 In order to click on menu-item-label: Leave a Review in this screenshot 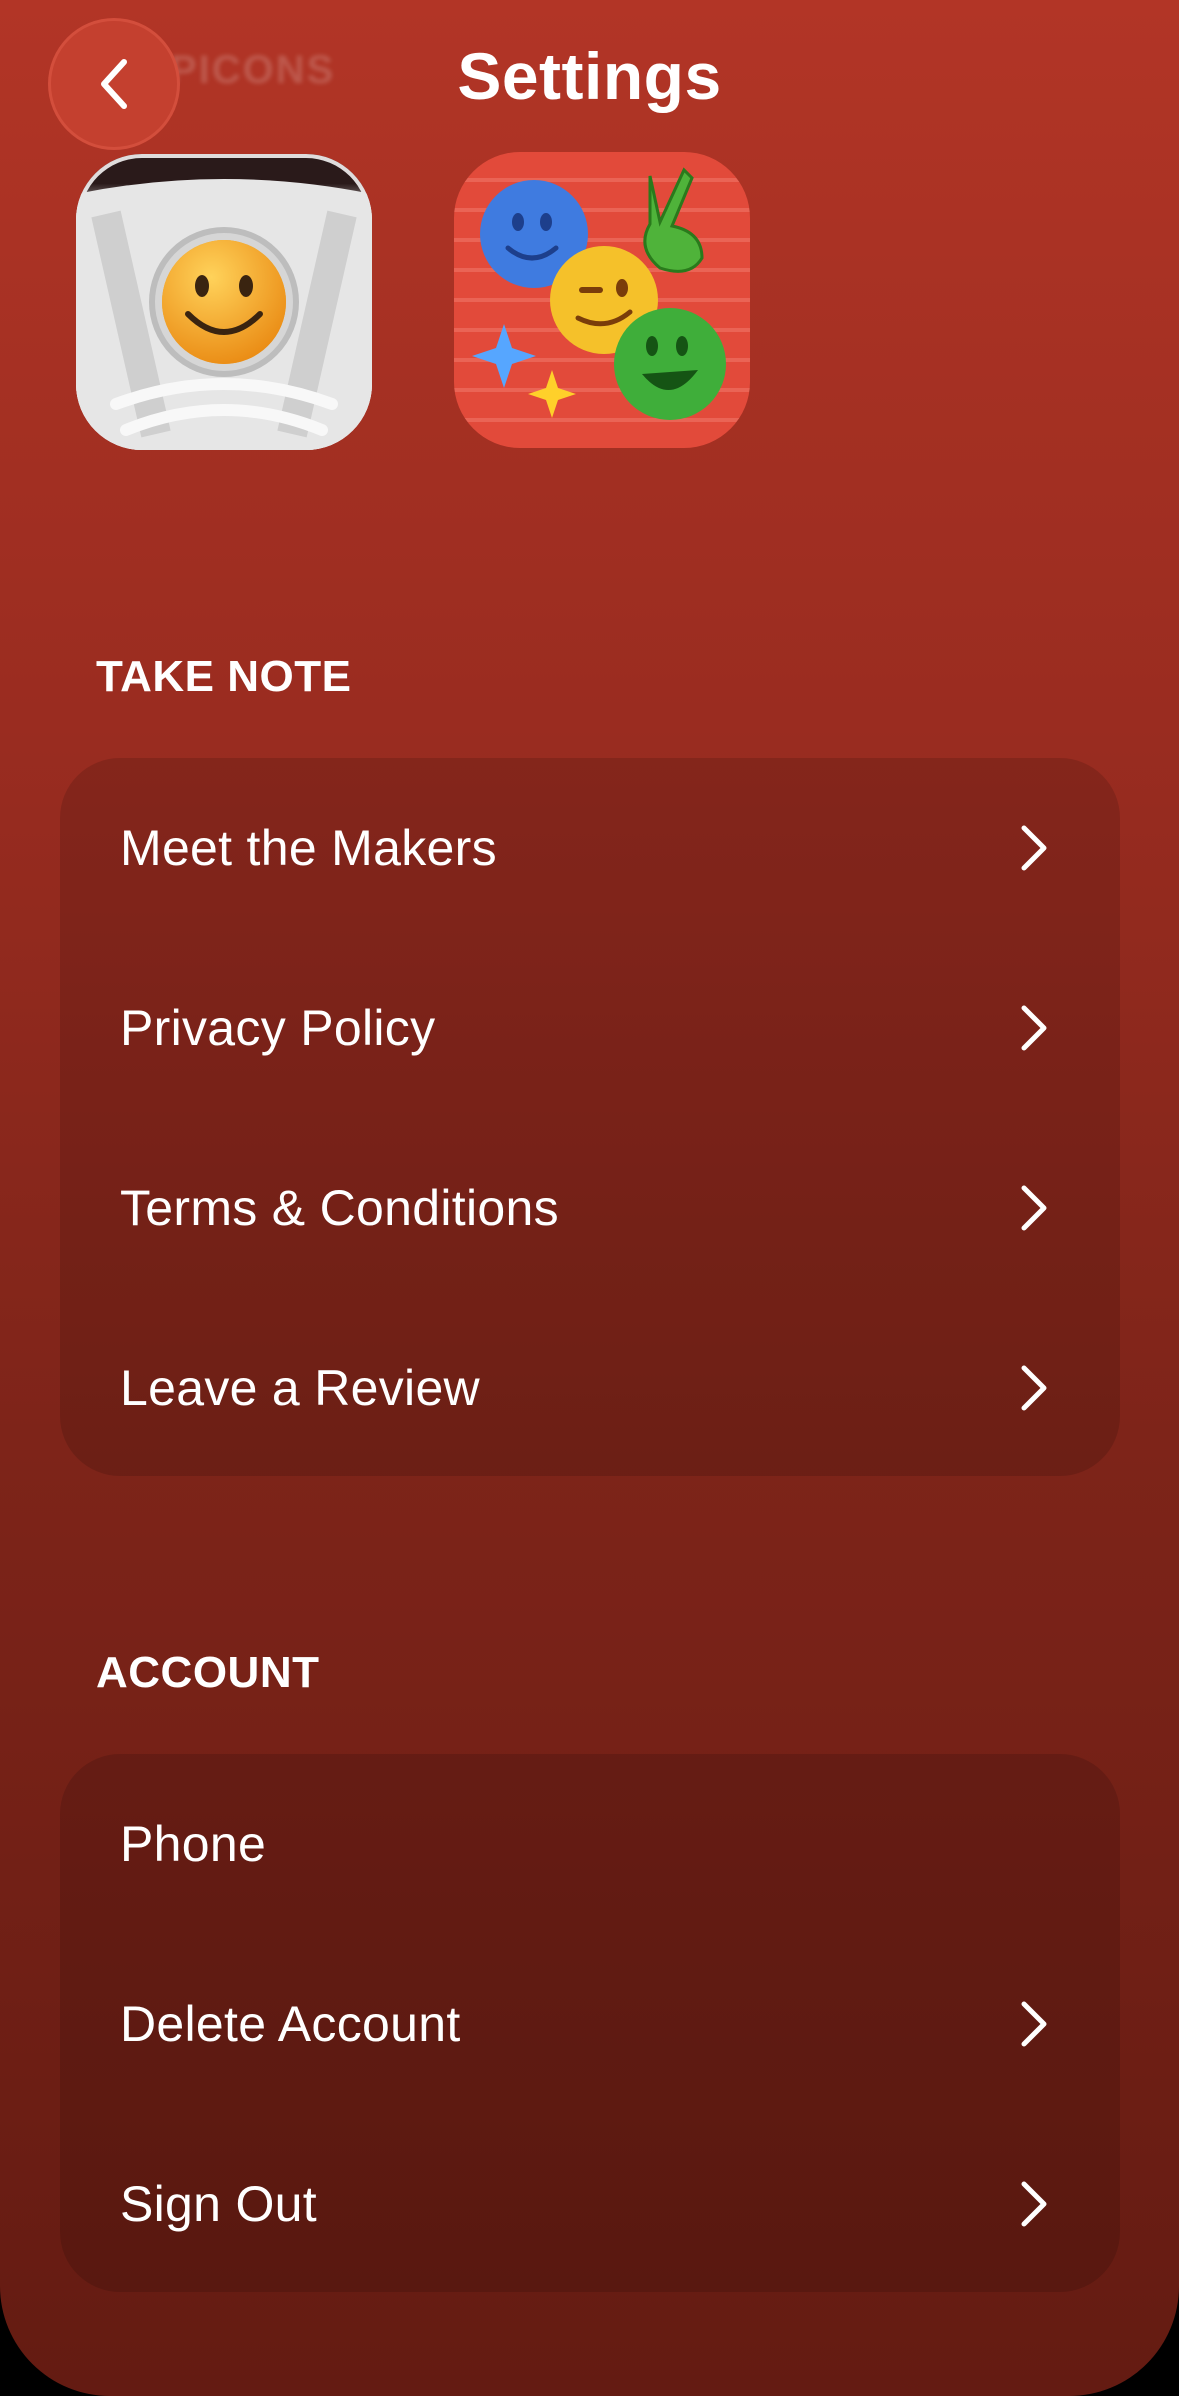, I will do `click(300, 1388)`.